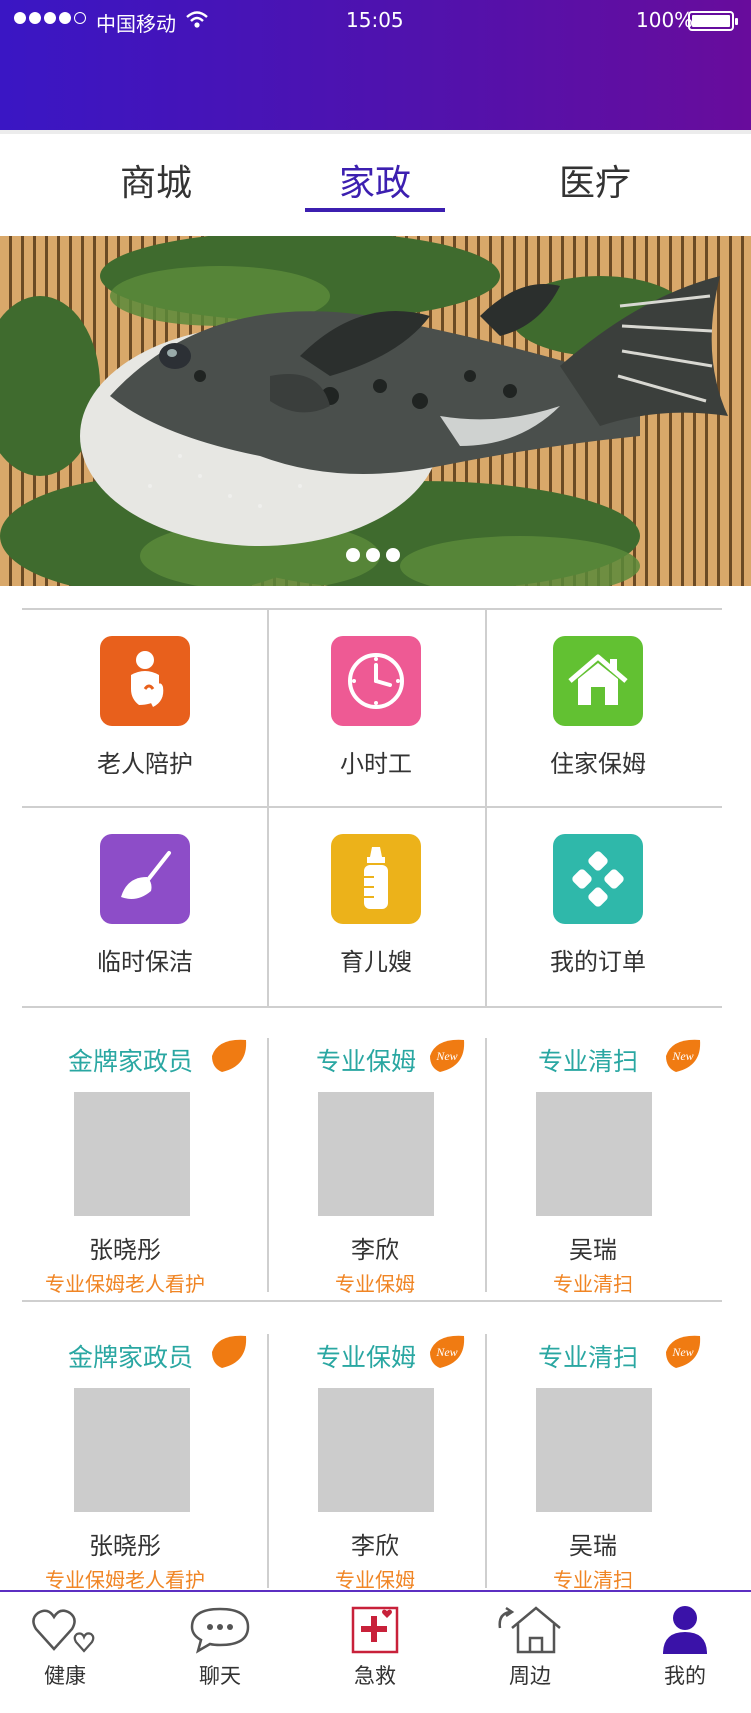  I want to click on nav-chat: 聊天, so click(220, 1646).